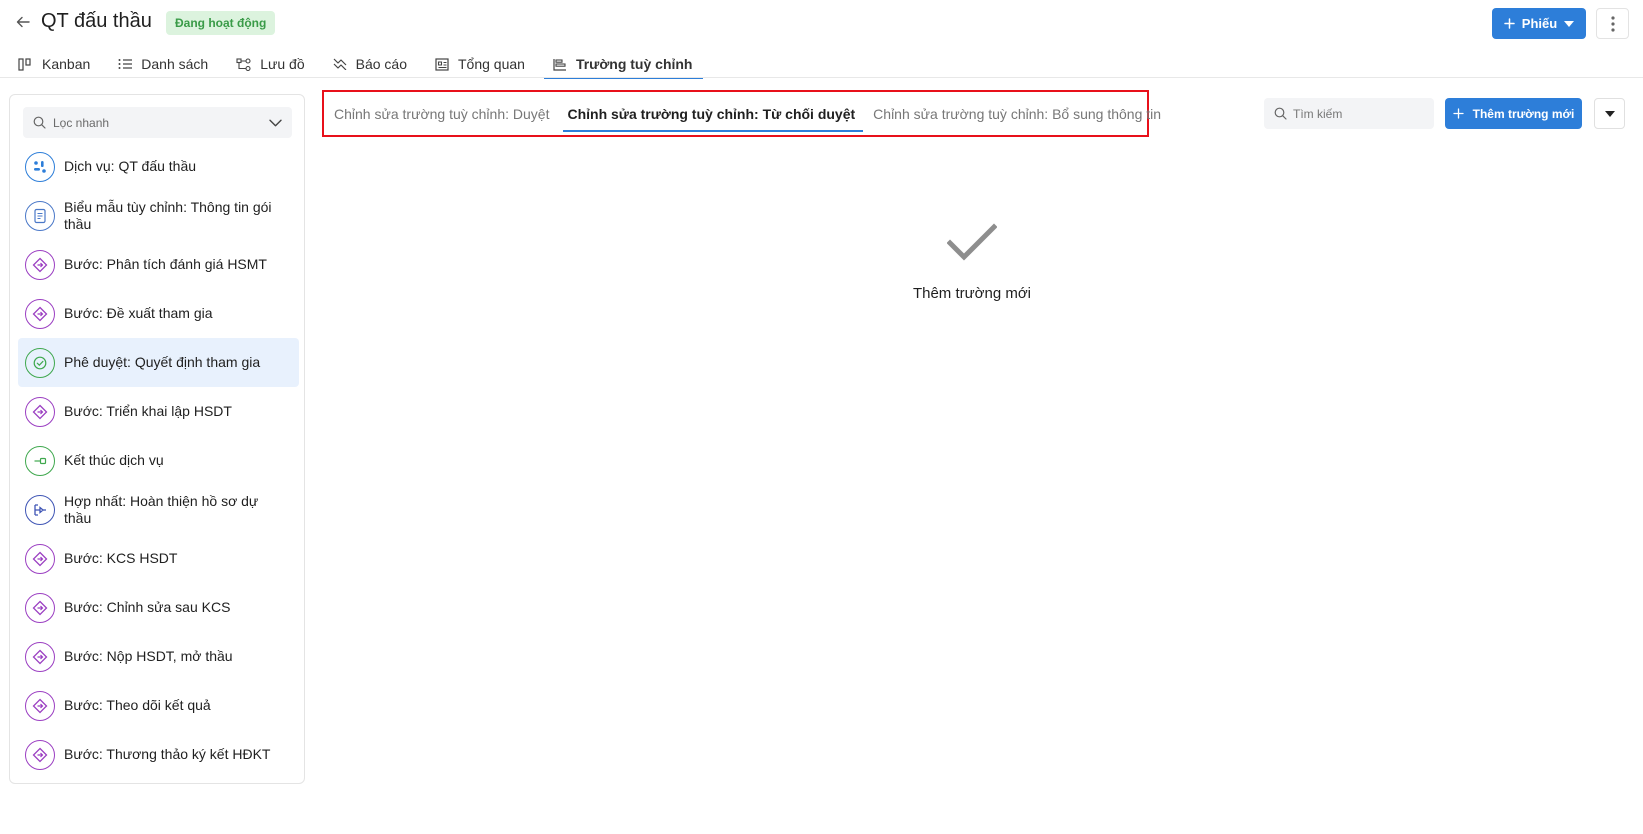  Describe the element at coordinates (40, 166) in the screenshot. I see `service-icon` at that location.